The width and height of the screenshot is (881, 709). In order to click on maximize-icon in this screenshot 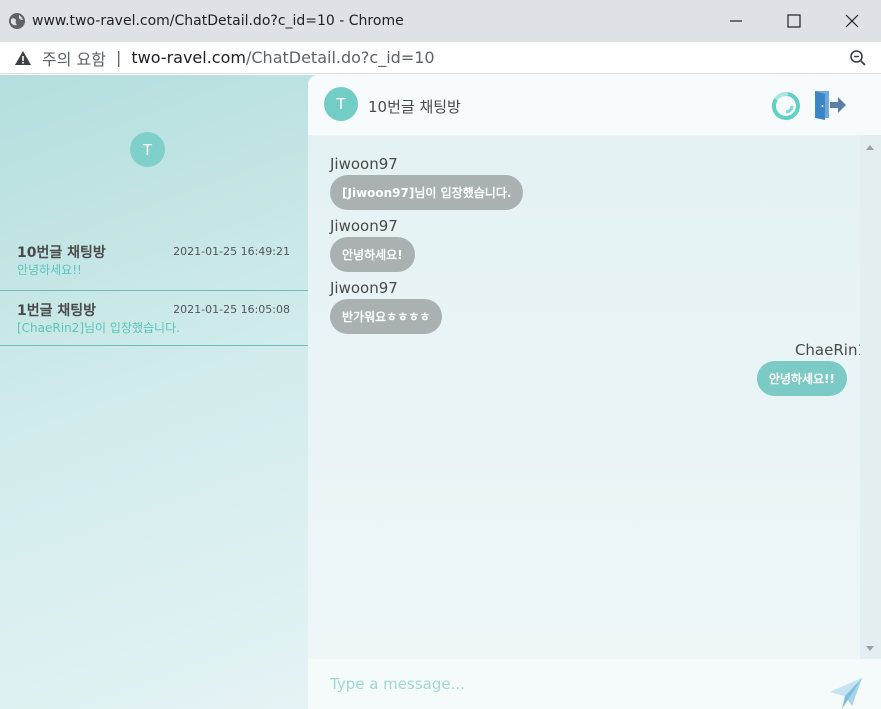, I will do `click(794, 21)`.